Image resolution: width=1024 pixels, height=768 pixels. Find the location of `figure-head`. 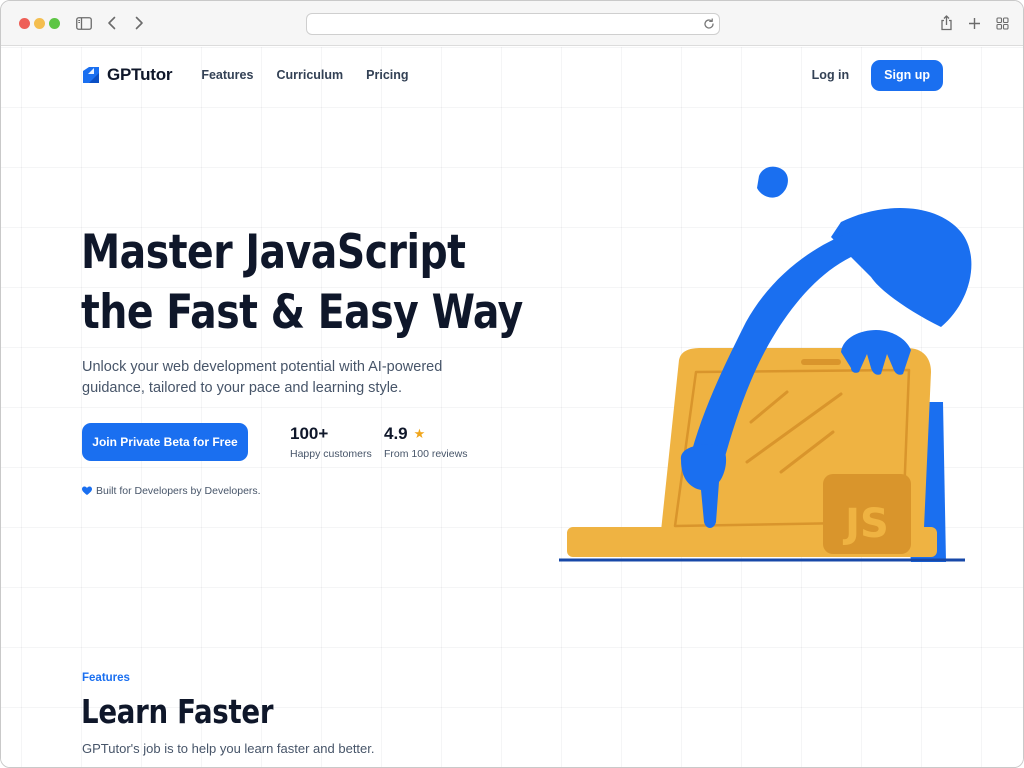

figure-head is located at coordinates (772, 182).